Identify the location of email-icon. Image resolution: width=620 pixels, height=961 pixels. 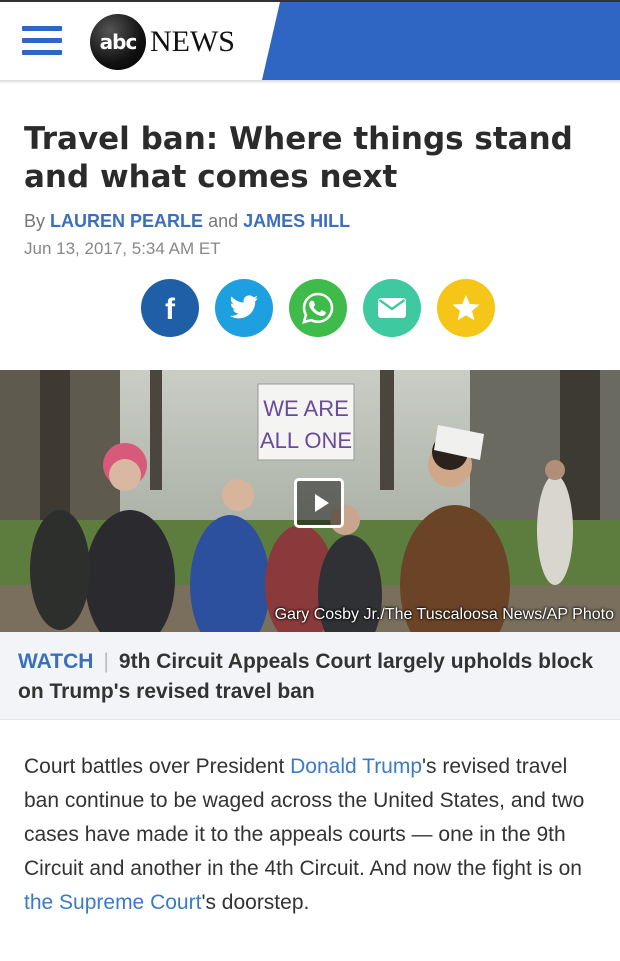
(392, 308).